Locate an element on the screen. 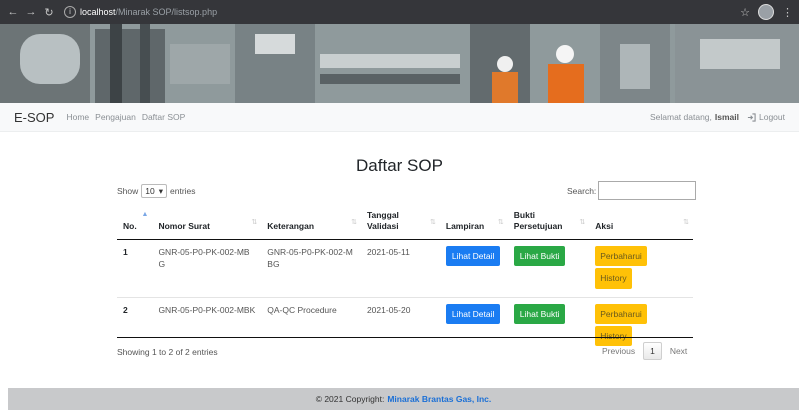 Image resolution: width=799 pixels, height=410 pixels. brand-logo: E-SOP is located at coordinates (34, 117).